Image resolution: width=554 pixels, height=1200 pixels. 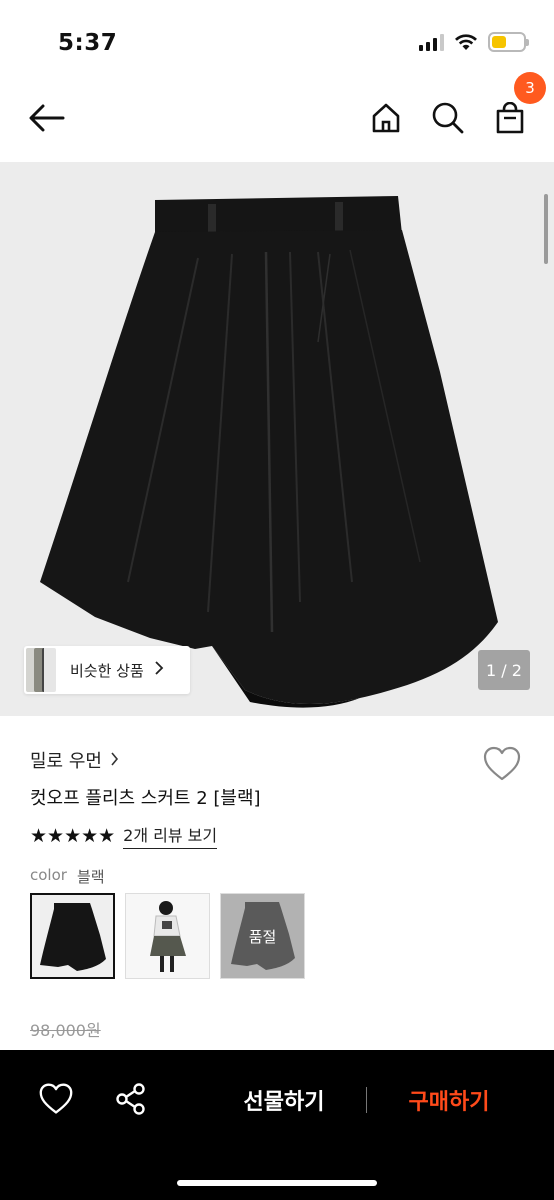 I want to click on model-look-thumbnail, so click(x=167, y=936).